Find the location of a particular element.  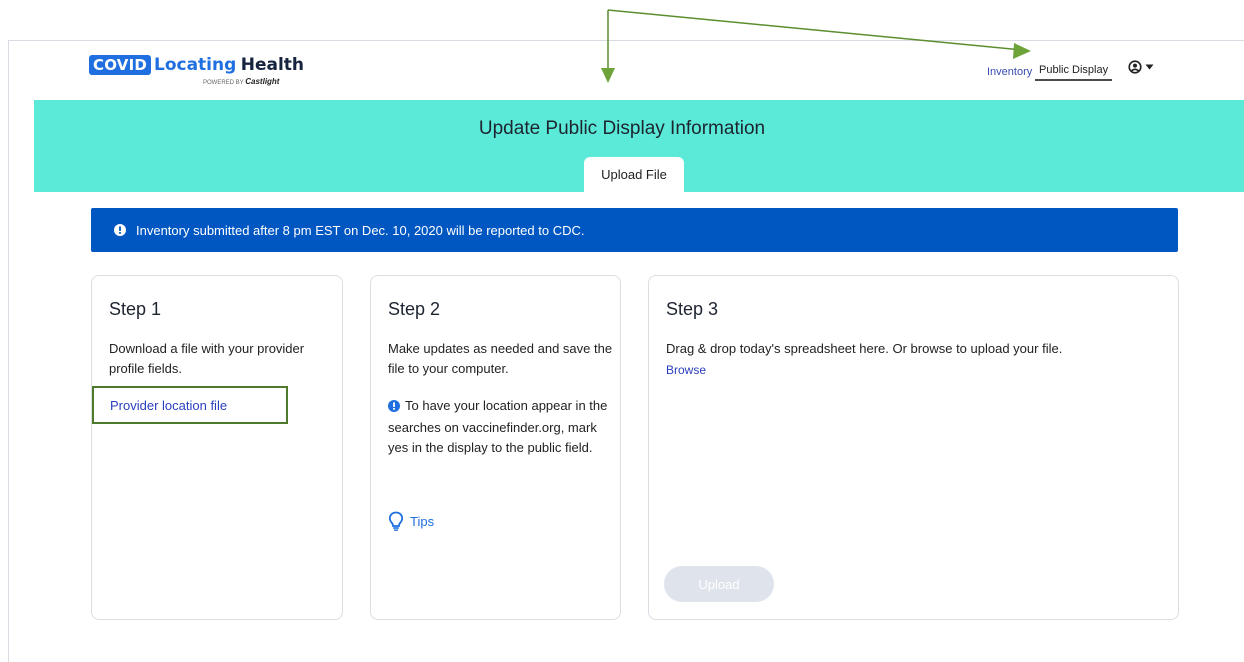

logo-locating-text: Locating is located at coordinates (195, 65).